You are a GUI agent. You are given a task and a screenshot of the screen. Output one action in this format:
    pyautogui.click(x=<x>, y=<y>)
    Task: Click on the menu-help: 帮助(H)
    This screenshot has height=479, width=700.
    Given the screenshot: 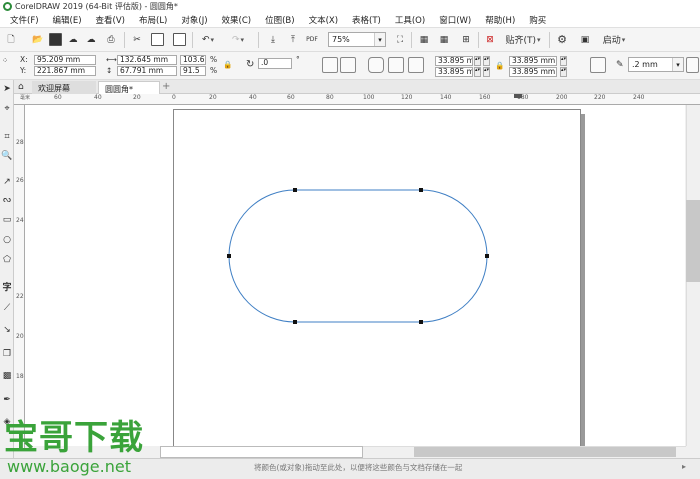 What is the action you would take?
    pyautogui.click(x=500, y=20)
    